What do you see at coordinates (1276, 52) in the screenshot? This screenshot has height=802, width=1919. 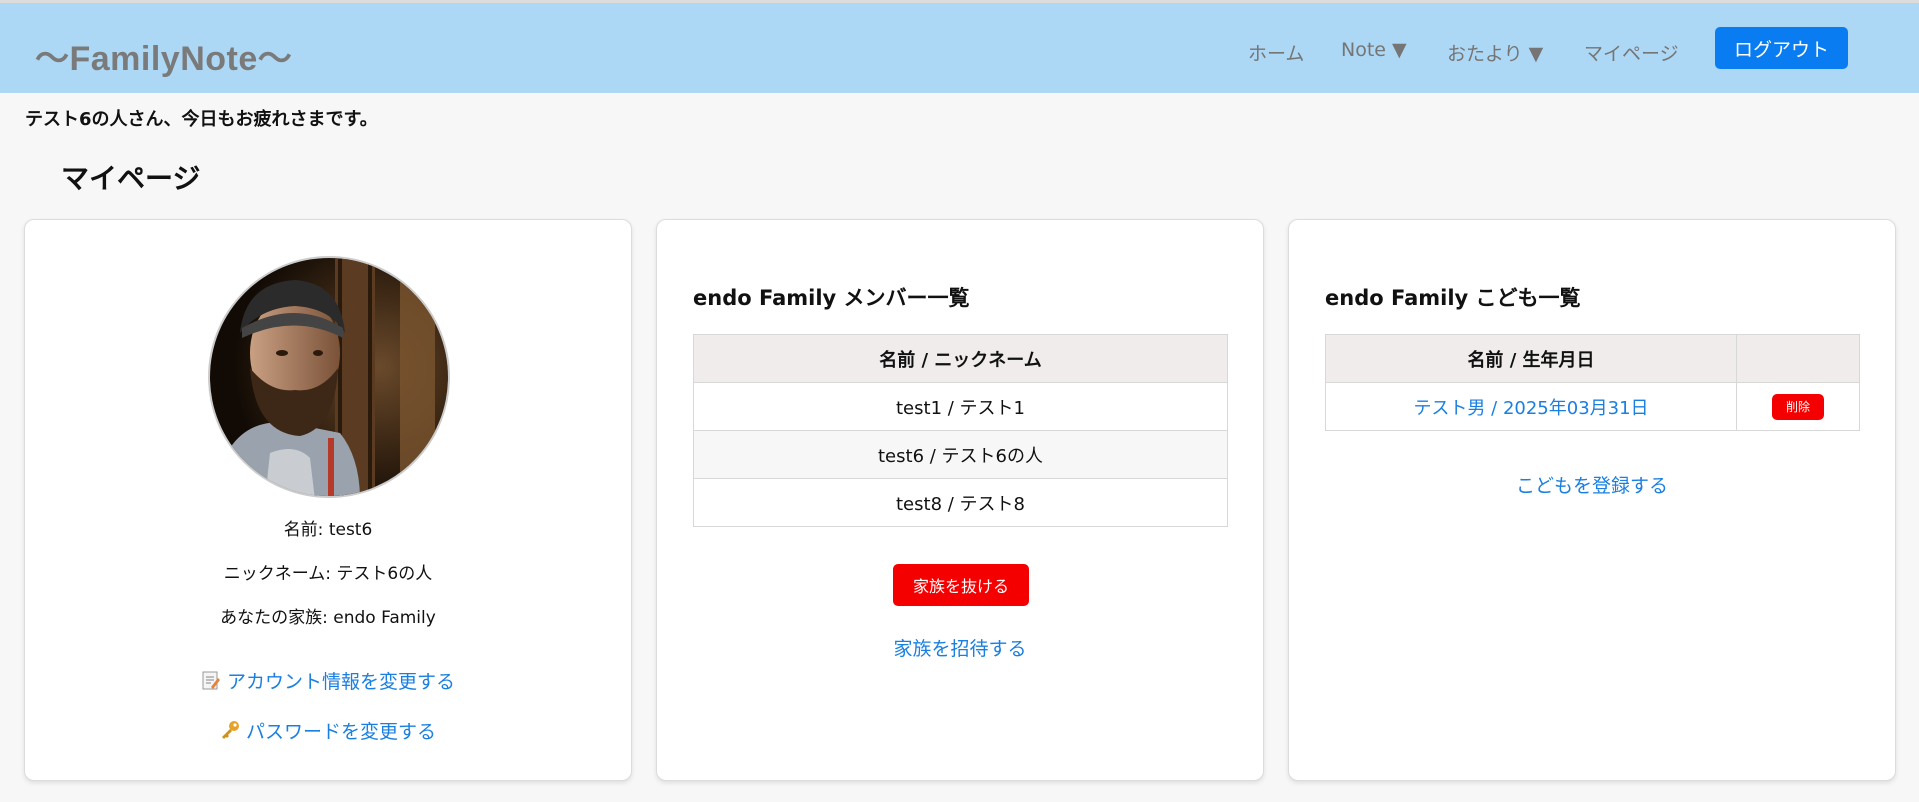 I see `nav-home-link: ホーム` at bounding box center [1276, 52].